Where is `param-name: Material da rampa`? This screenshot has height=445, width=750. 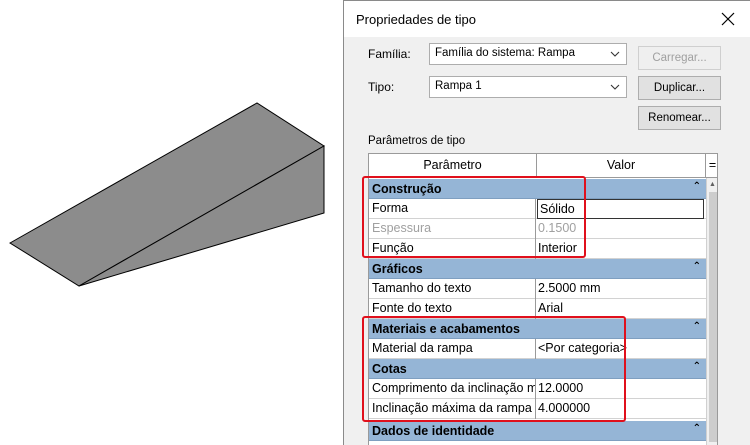
param-name: Material da rampa is located at coordinates (452, 349).